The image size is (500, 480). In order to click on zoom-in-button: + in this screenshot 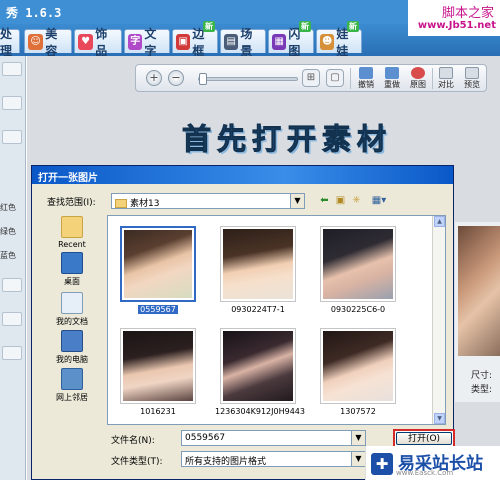, I will do `click(154, 78)`.